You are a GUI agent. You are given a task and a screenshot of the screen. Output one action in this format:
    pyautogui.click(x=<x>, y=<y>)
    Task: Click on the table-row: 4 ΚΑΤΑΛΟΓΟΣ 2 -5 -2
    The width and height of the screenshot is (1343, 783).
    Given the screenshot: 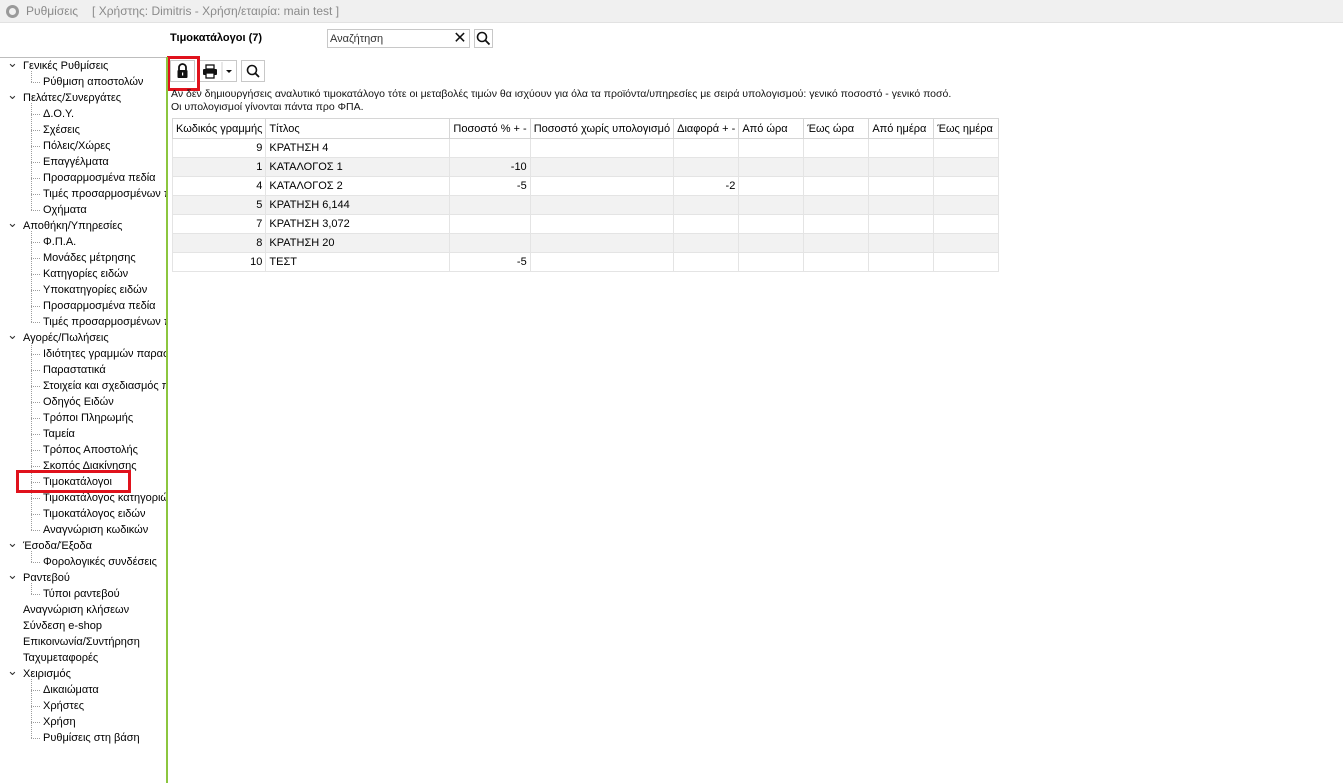 What is the action you would take?
    pyautogui.click(x=585, y=186)
    